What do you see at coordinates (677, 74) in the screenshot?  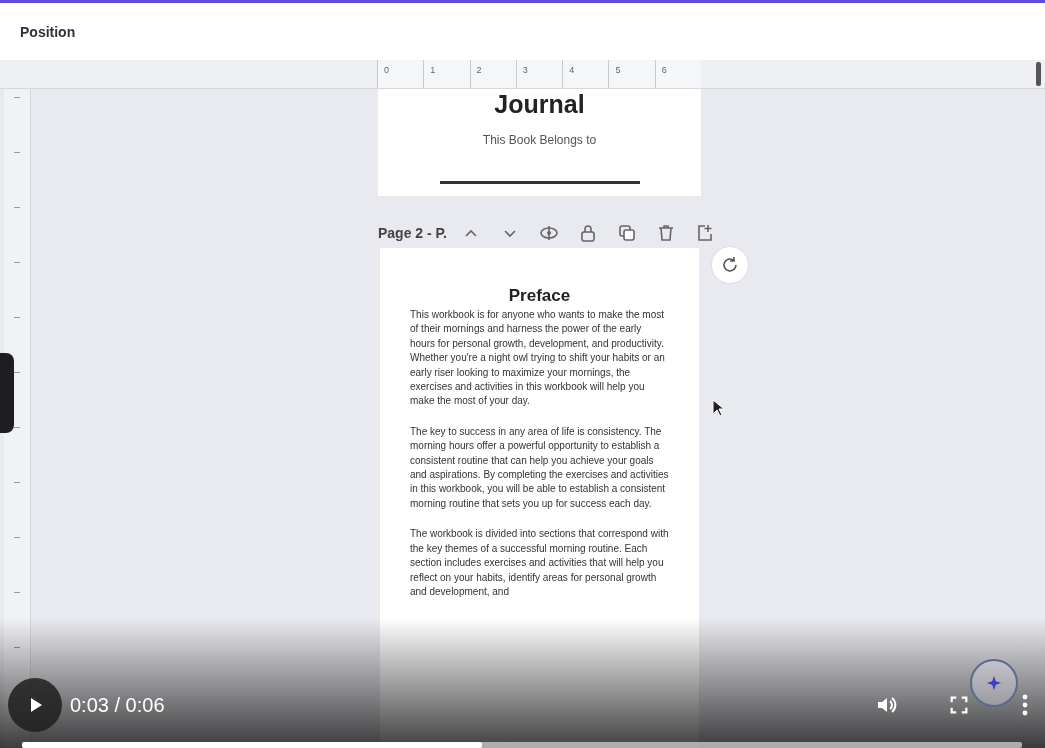 I see `ruler-number: 6` at bounding box center [677, 74].